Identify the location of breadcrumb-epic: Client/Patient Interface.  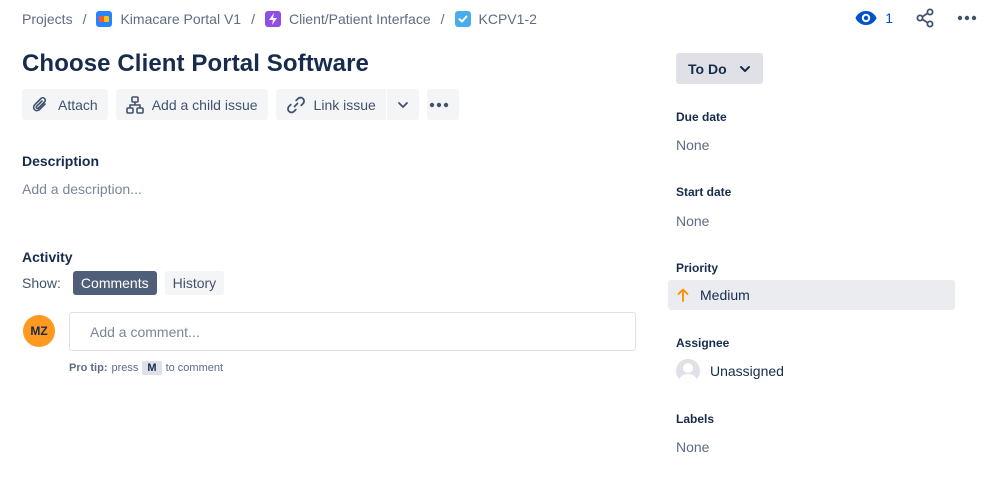
(347, 19).